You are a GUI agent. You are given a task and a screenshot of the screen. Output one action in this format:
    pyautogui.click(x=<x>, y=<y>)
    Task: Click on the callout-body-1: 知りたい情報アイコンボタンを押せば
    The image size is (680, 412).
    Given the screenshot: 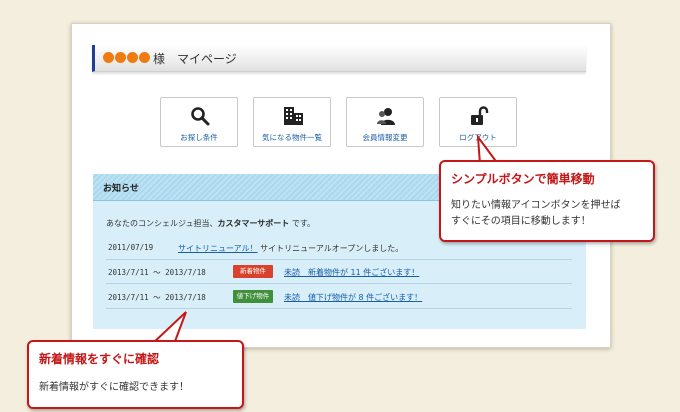 What is the action you would take?
    pyautogui.click(x=536, y=205)
    